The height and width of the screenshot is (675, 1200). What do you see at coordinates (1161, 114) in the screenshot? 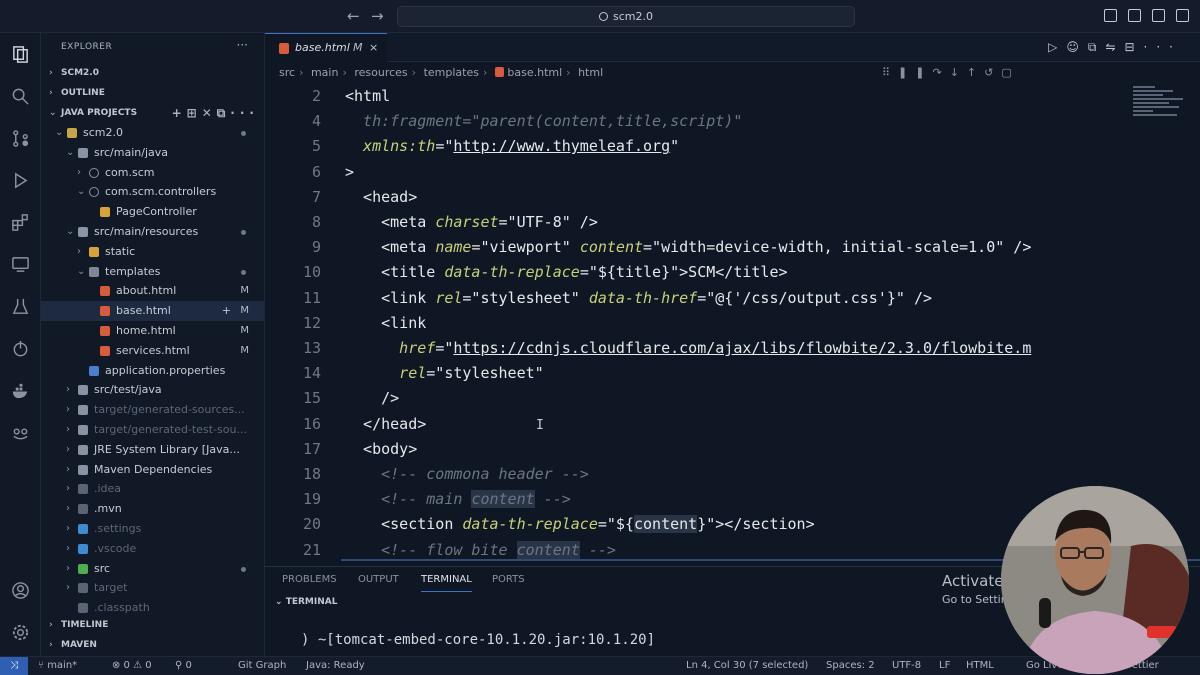
I see `minimap` at bounding box center [1161, 114].